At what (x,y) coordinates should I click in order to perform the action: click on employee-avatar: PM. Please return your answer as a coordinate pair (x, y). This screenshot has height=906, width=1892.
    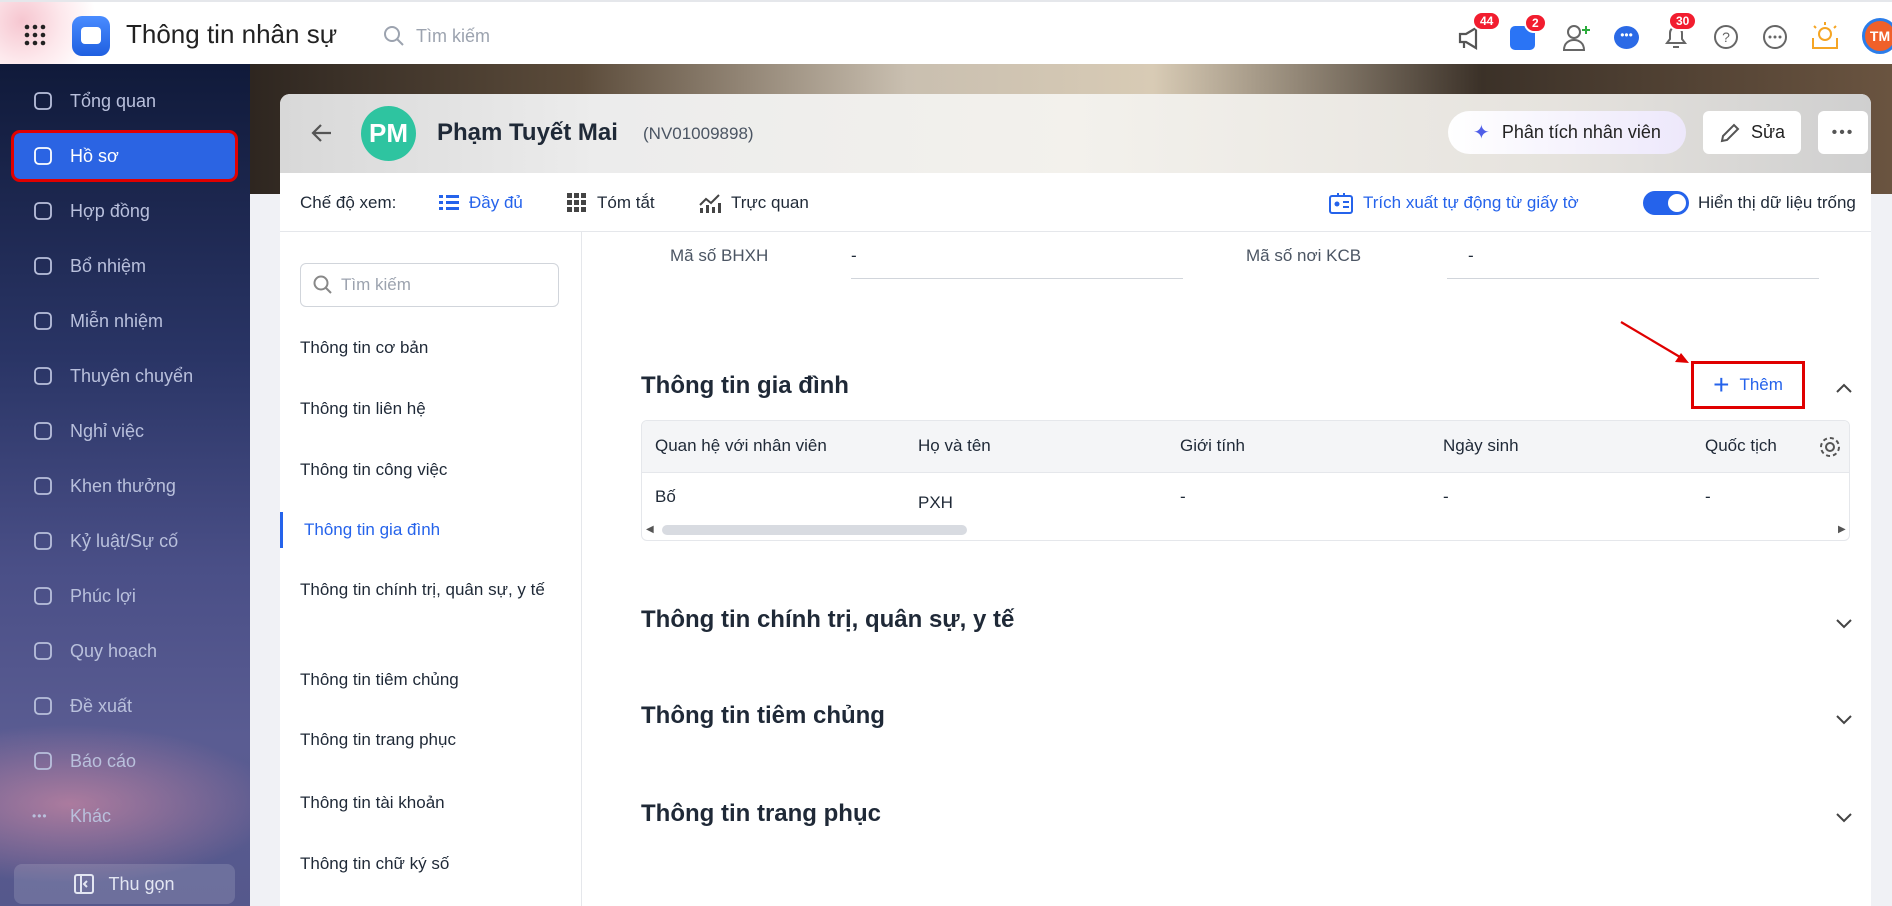
    Looking at the image, I should click on (388, 133).